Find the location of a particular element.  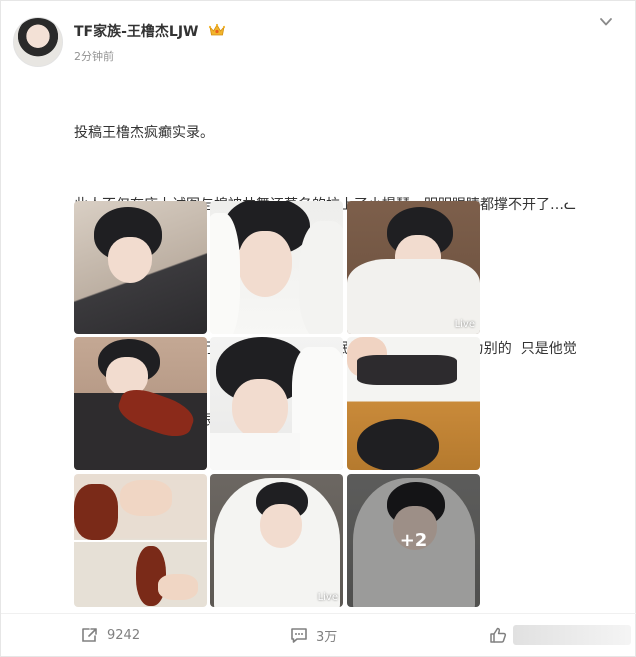

username: TF家族-王橹杰LJW is located at coordinates (136, 31).